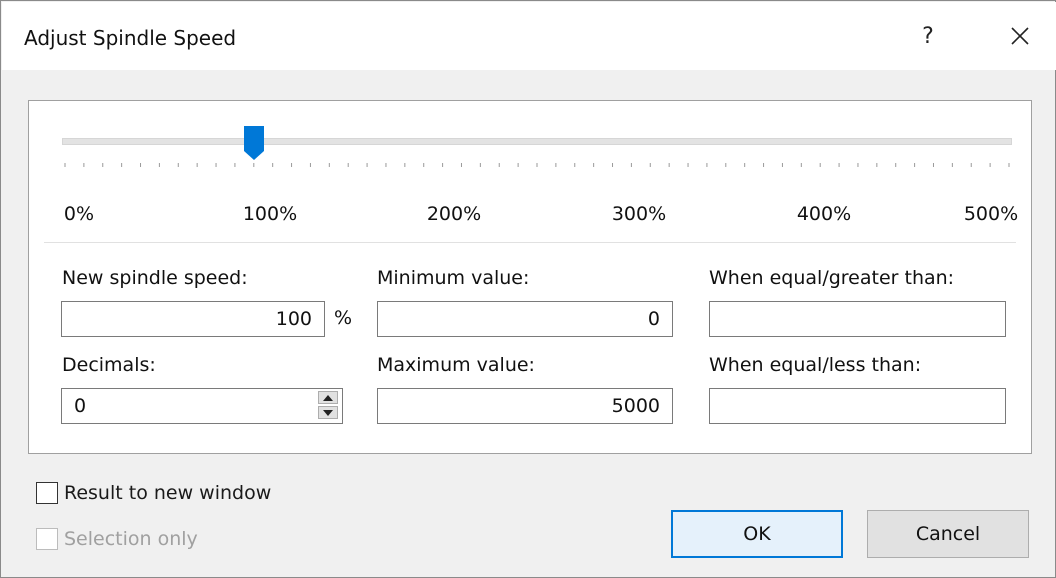  I want to click on title-bar: Adjust Spindle Speed ?, so click(529, 36).